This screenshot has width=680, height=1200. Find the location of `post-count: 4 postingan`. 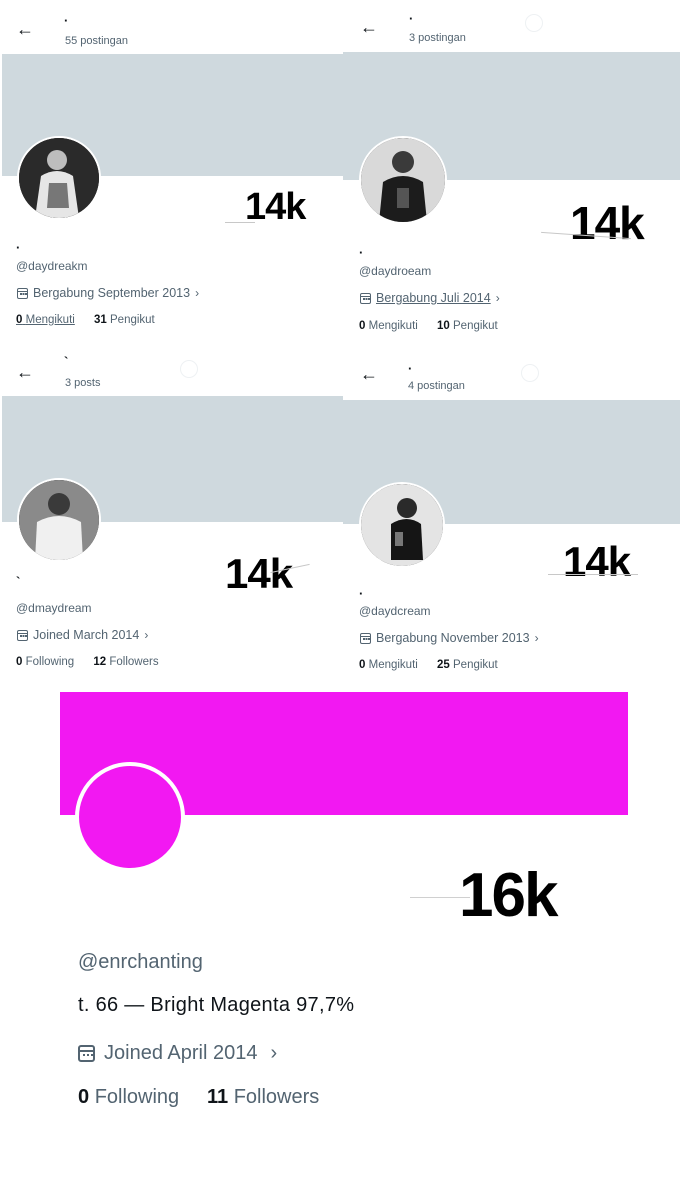

post-count: 4 postingan is located at coordinates (436, 386).